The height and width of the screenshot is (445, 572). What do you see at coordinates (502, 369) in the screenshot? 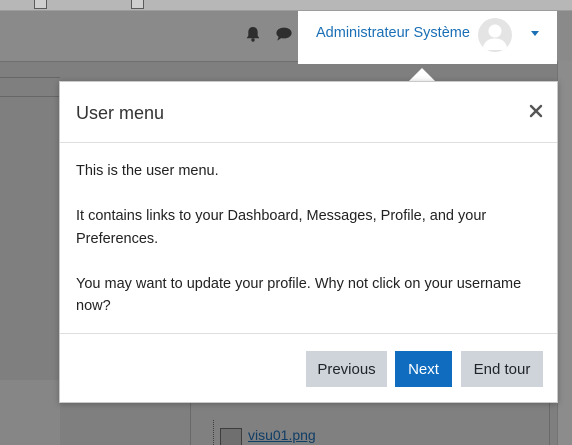
I see `end-tour-button: End tour` at bounding box center [502, 369].